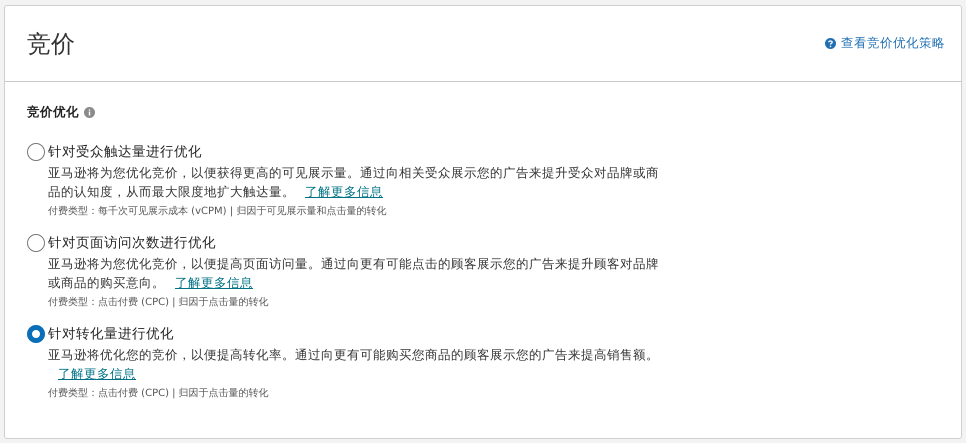 The height and width of the screenshot is (443, 966). What do you see at coordinates (218, 211) in the screenshot?
I see `pricing-note: 付费类型：每千次可见展示成本 (vCPM) | 归因于可见展示量和点击量的转化` at bounding box center [218, 211].